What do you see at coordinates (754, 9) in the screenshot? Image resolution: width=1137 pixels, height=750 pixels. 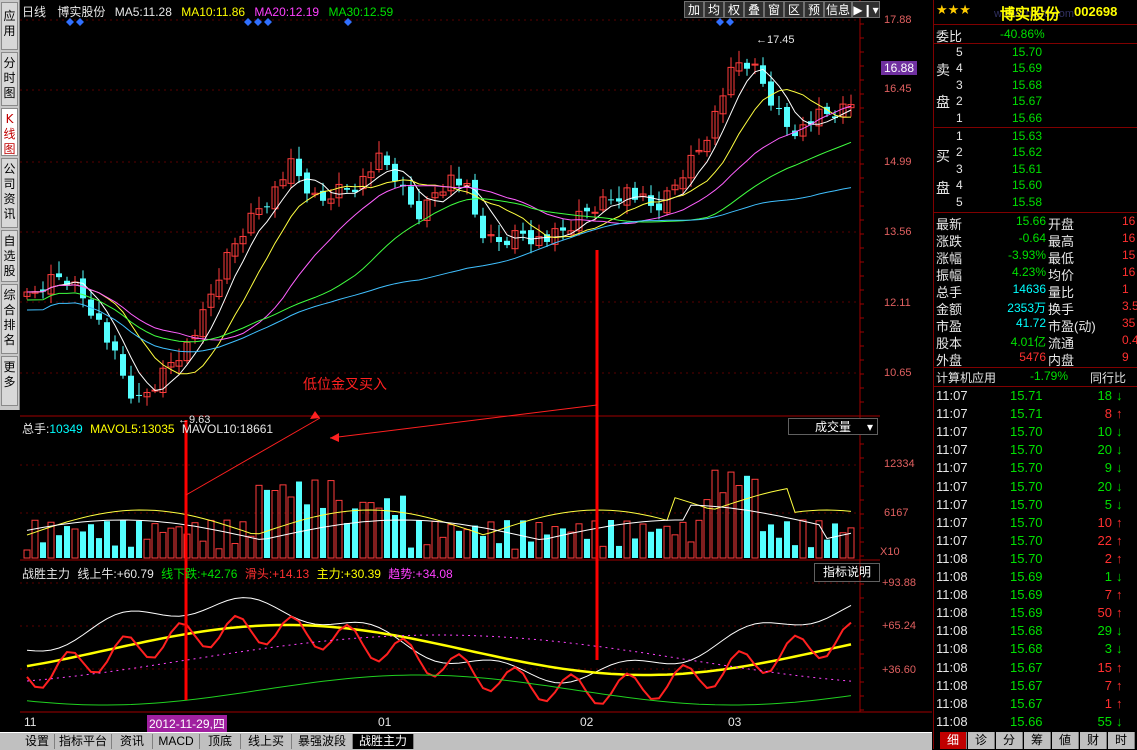 I see `toolbar-overlay-button: 叠` at bounding box center [754, 9].